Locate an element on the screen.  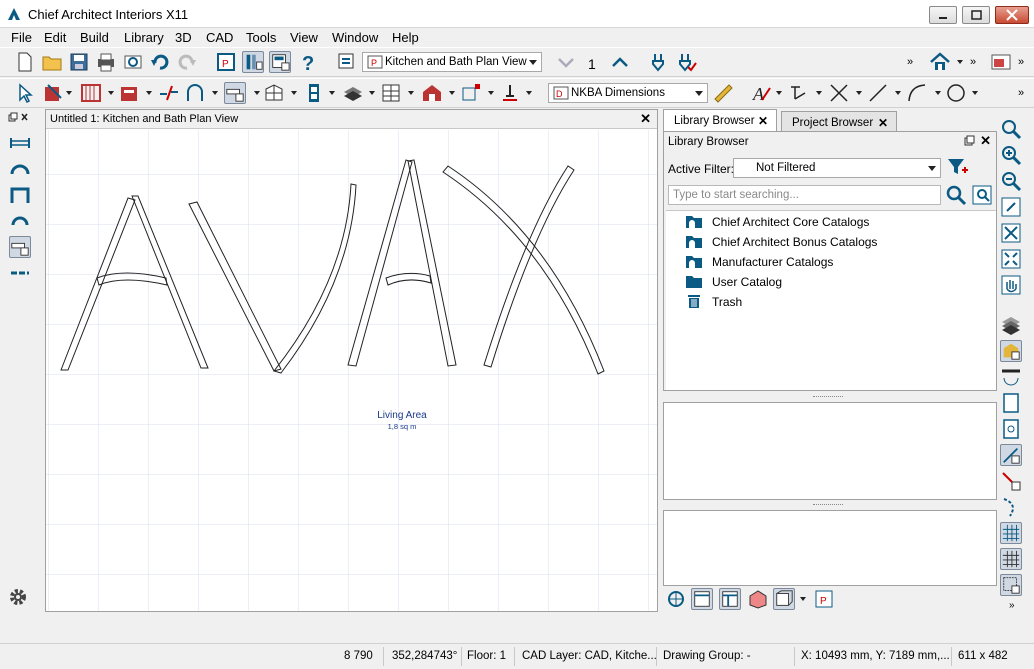
plan-view-icon: P is located at coordinates (226, 62).